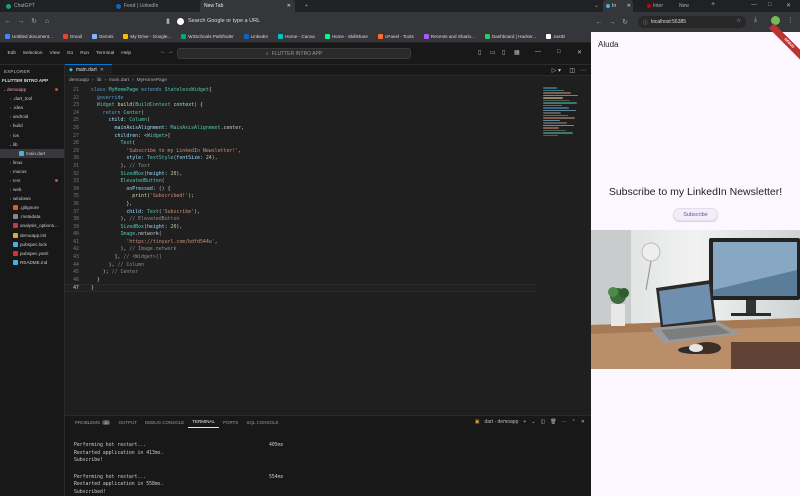  Describe the element at coordinates (103, 36) in the screenshot. I see `bookmark-item: Gemini` at that location.